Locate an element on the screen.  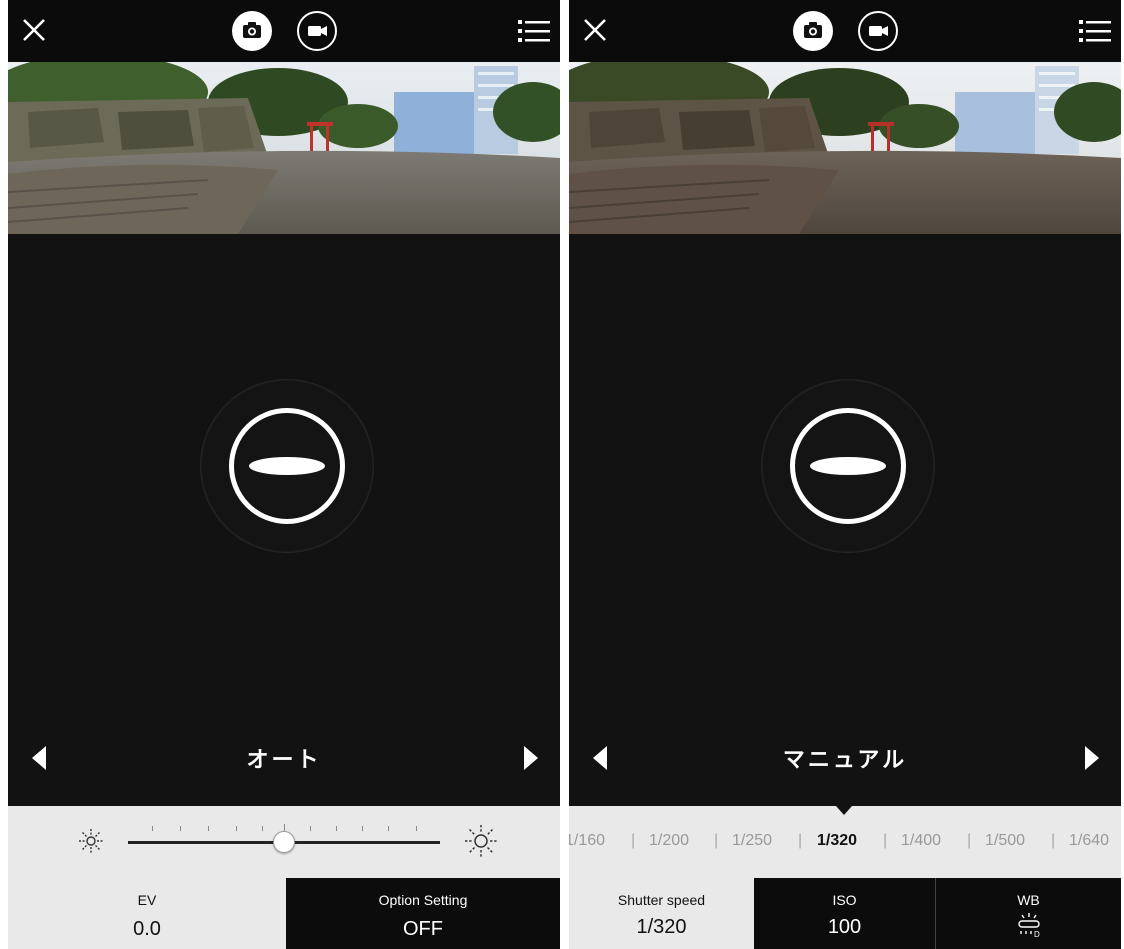
shutter-speed-setting: Shutter speed 1/320 is located at coordinates (661, 913).